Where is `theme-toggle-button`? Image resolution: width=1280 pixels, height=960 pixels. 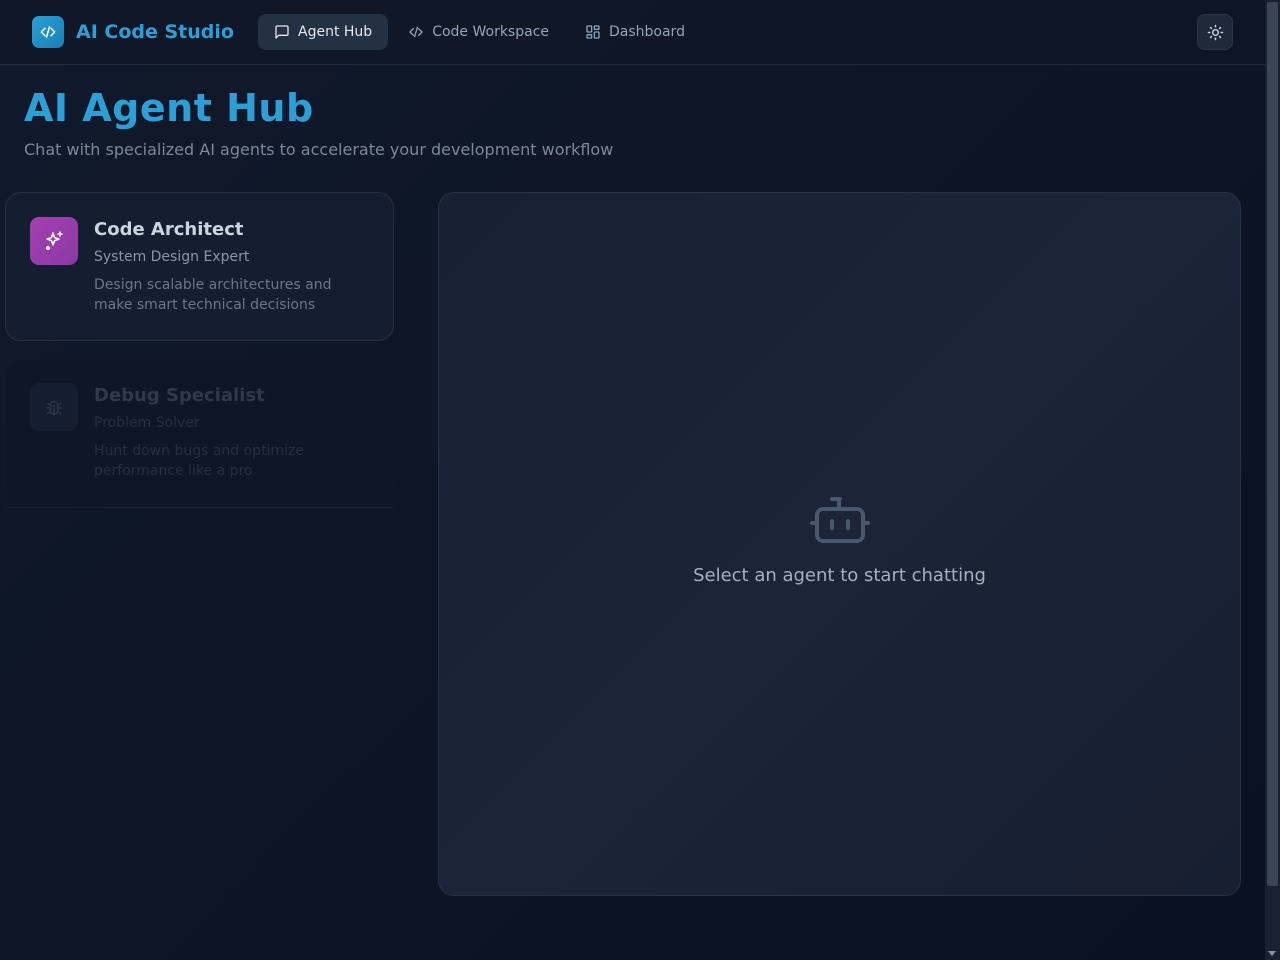
theme-toggle-button is located at coordinates (1215, 32).